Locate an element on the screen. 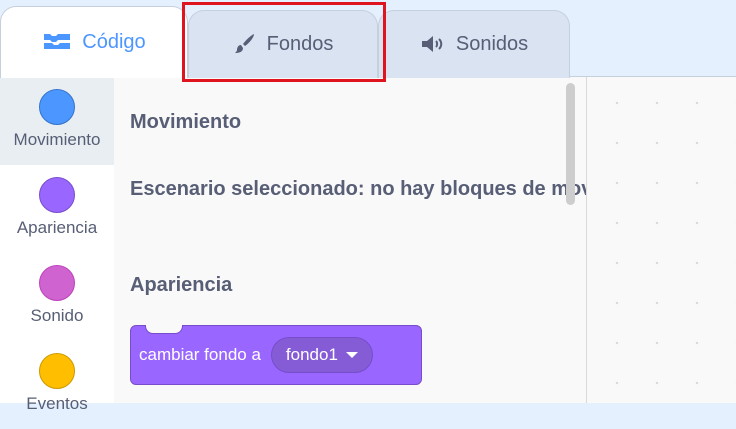 This screenshot has width=736, height=429. speaker-icon is located at coordinates (433, 44).